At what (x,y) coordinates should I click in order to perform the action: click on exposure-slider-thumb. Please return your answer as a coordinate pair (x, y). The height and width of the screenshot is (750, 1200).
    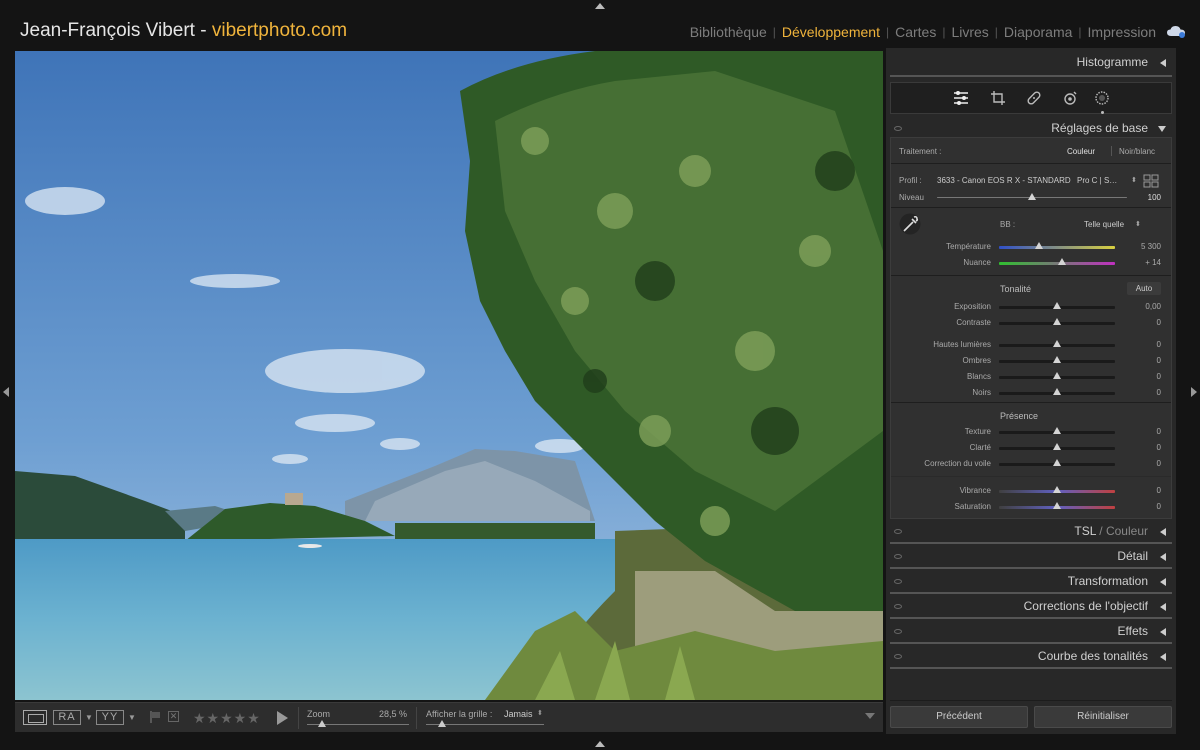
    Looking at the image, I should click on (1057, 305).